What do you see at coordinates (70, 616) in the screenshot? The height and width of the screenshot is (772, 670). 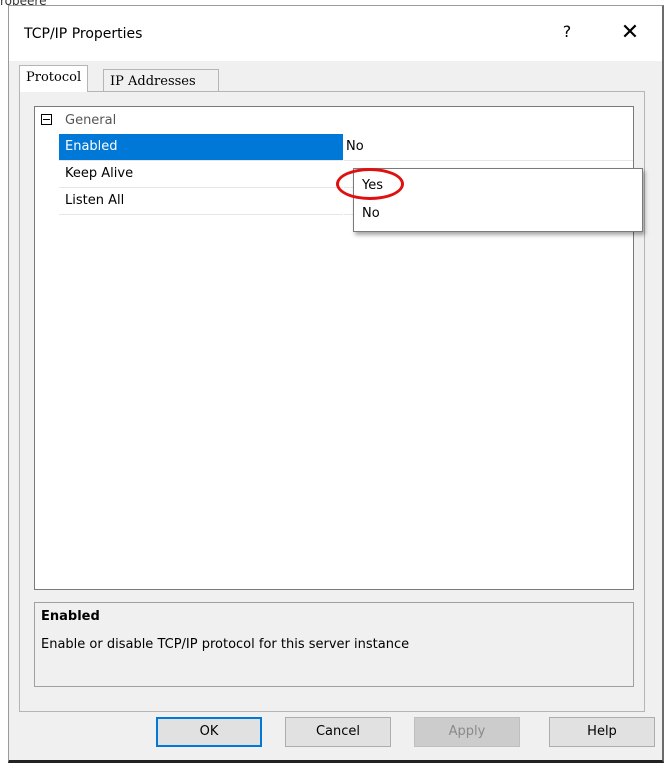 I see `description-title: Enabled` at bounding box center [70, 616].